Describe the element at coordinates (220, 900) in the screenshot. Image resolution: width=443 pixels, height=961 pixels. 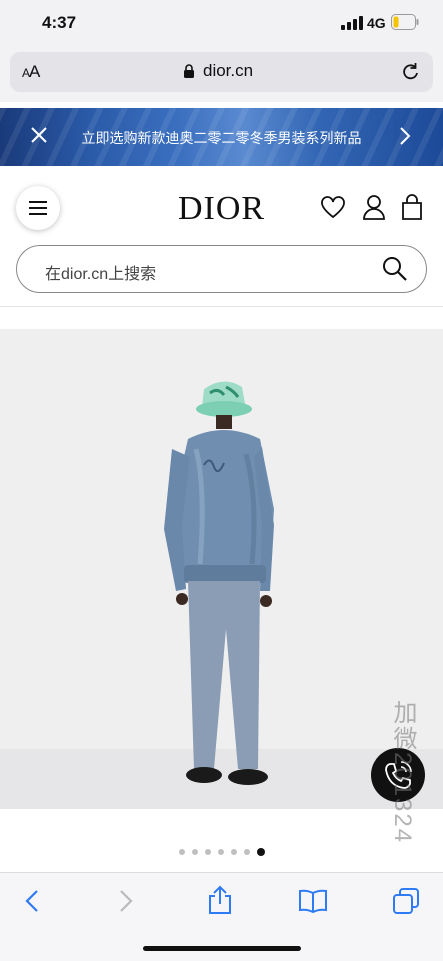
I see `share-icon` at that location.